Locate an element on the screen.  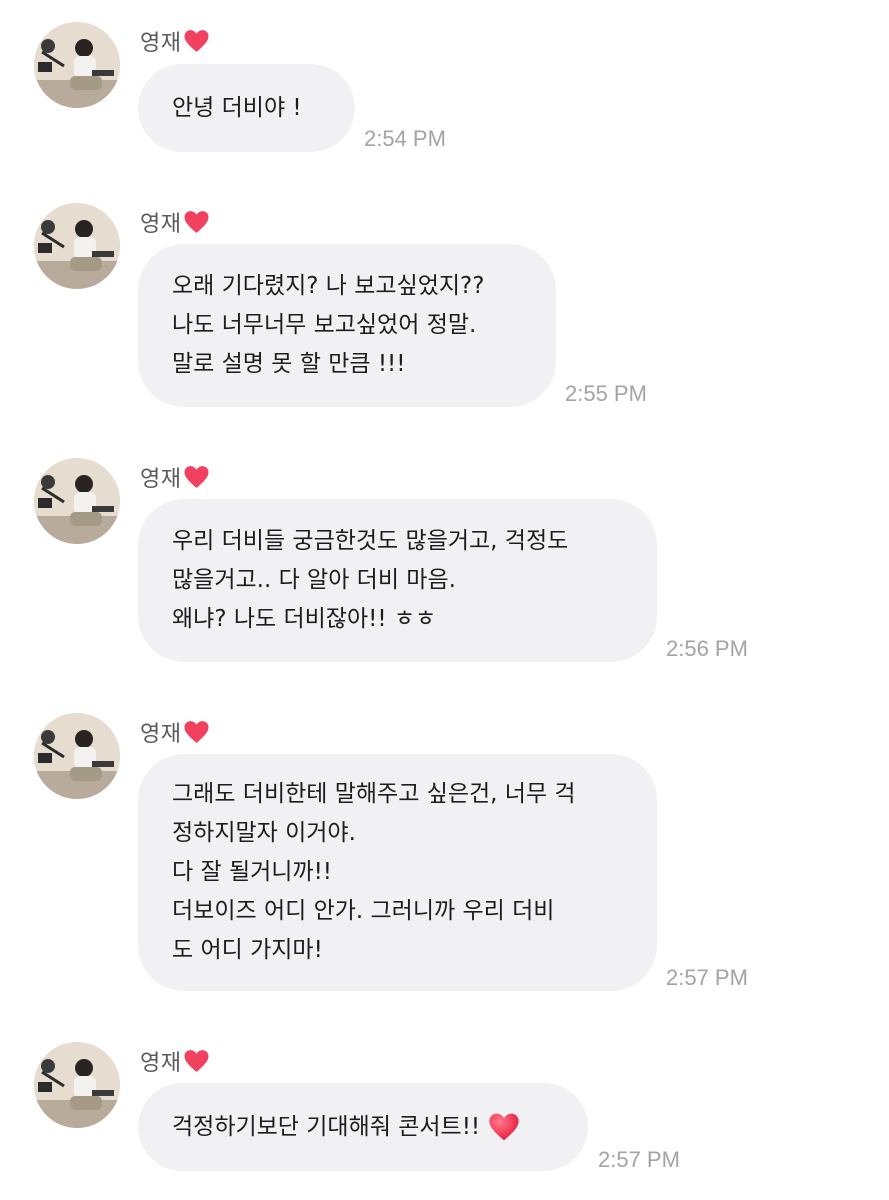
message-text: 오래 기다렸지? 나 보고싶었지?? is located at coordinates (328, 286).